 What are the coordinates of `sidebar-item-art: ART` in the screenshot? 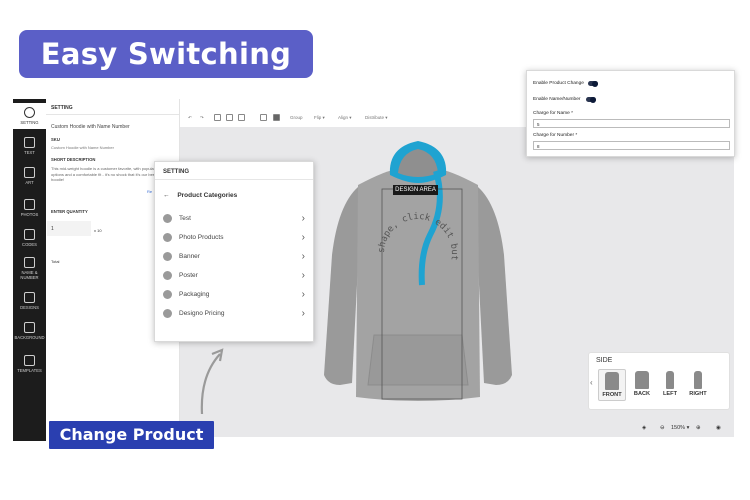 It's located at (29, 176).